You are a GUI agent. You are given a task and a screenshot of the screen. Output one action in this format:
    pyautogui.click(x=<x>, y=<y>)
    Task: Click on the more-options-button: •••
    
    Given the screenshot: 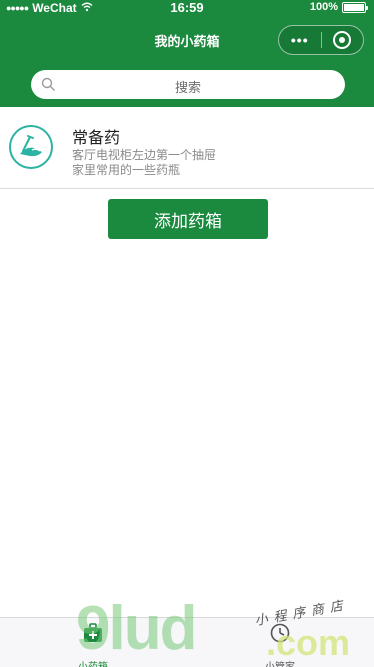 What is the action you would take?
    pyautogui.click(x=300, y=40)
    